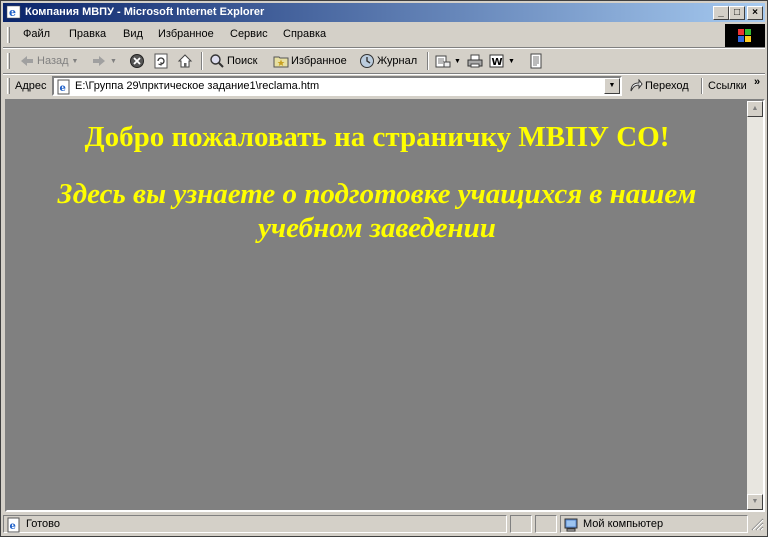 Image resolution: width=768 pixels, height=537 pixels. Describe the element at coordinates (255, 524) in the screenshot. I see `status-main-panel: e Готово` at that location.